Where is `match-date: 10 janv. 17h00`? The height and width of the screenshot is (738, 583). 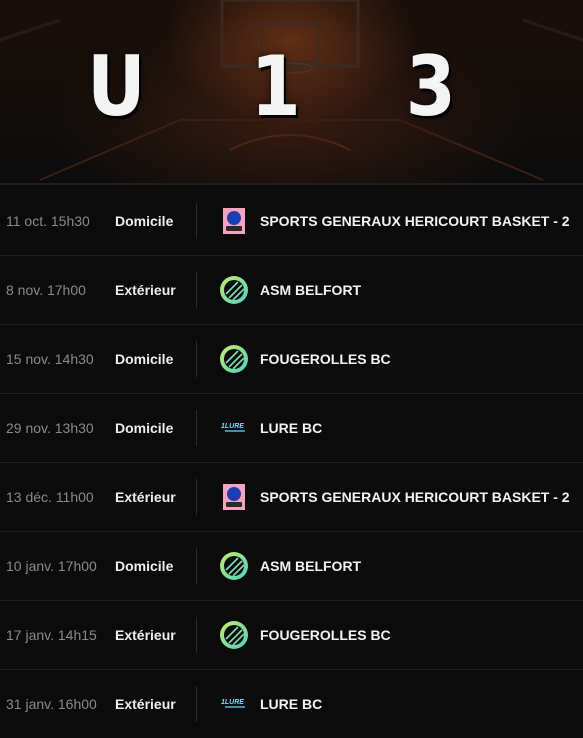
match-date: 10 janv. 17h00 is located at coordinates (51, 566).